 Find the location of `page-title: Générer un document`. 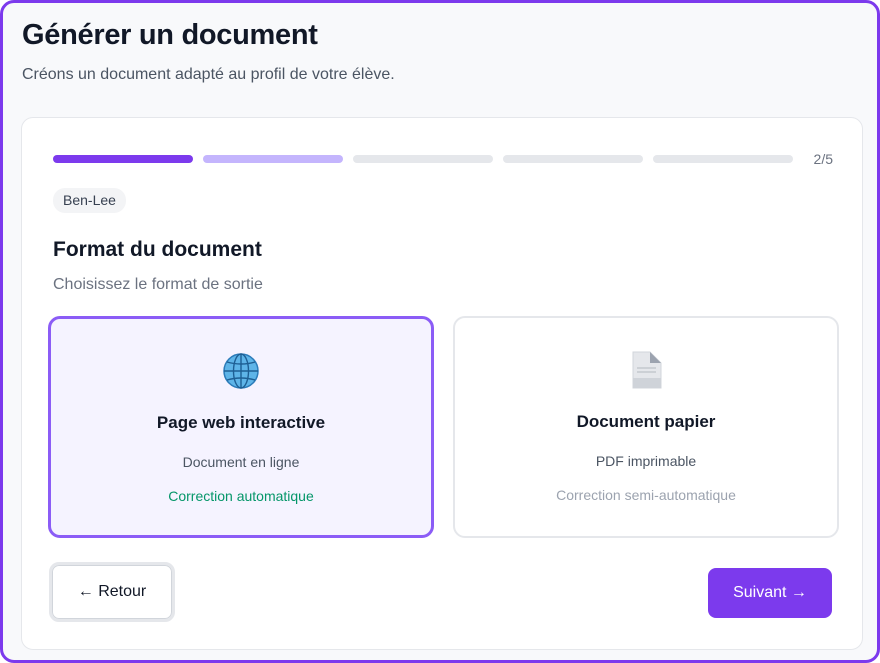

page-title: Générer un document is located at coordinates (170, 35).